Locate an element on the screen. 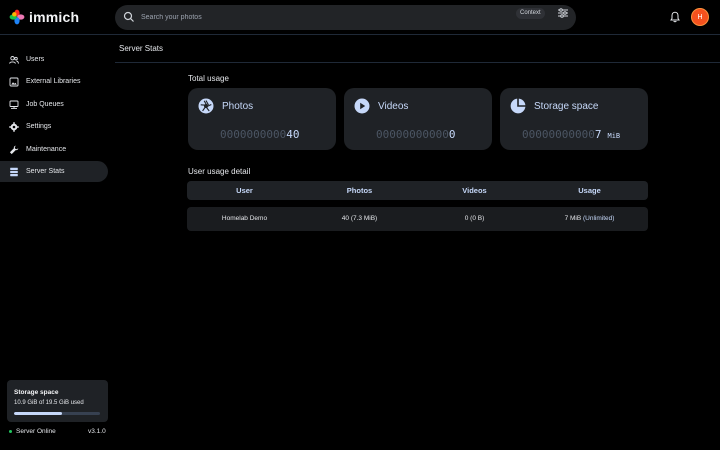 The width and height of the screenshot is (720, 450). storage-amount: 7 is located at coordinates (598, 134).